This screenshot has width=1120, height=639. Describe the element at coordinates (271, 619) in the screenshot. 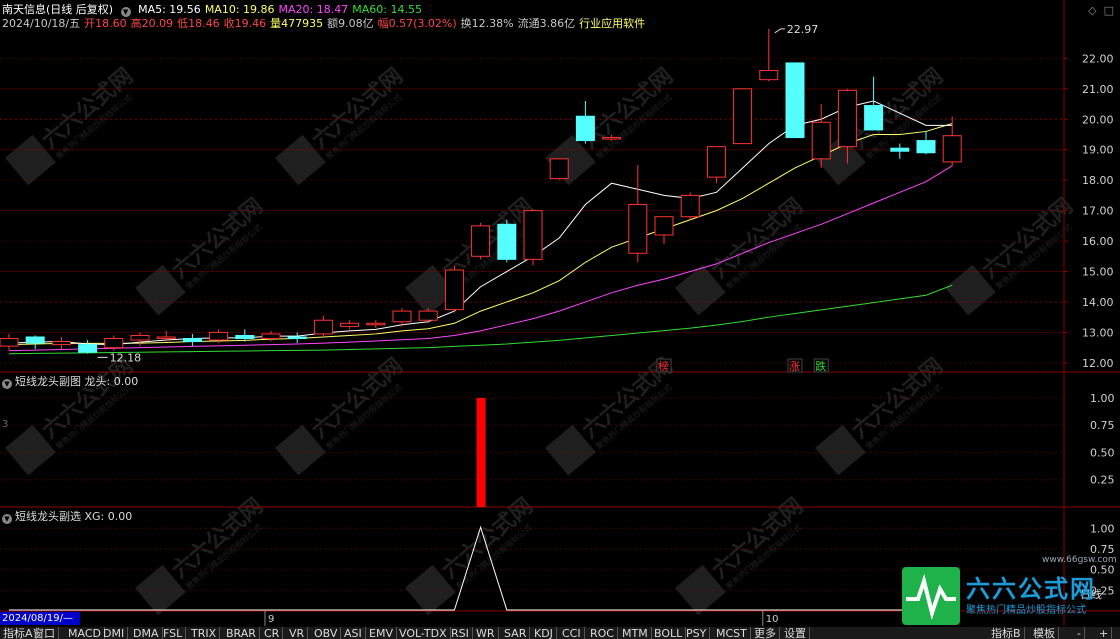

I see `month-label: 9` at that location.